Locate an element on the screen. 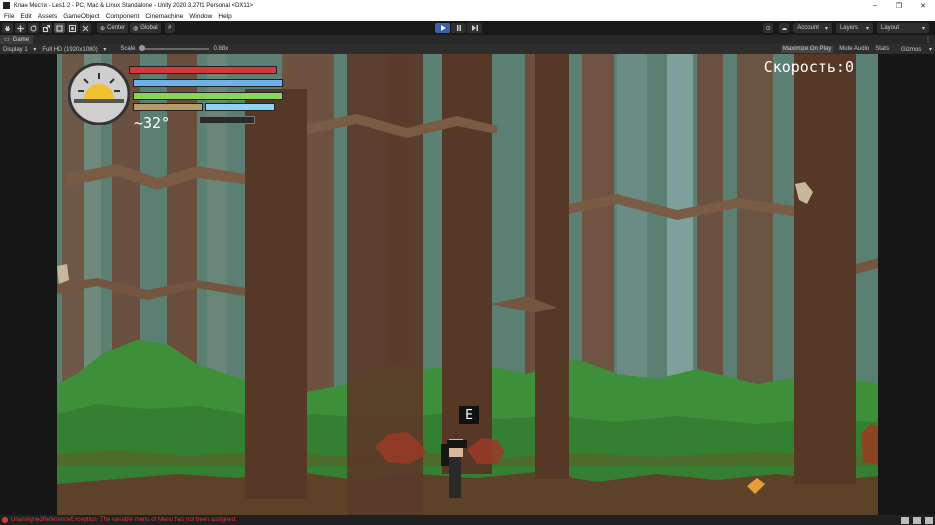  grid-icon: # is located at coordinates (169, 28).